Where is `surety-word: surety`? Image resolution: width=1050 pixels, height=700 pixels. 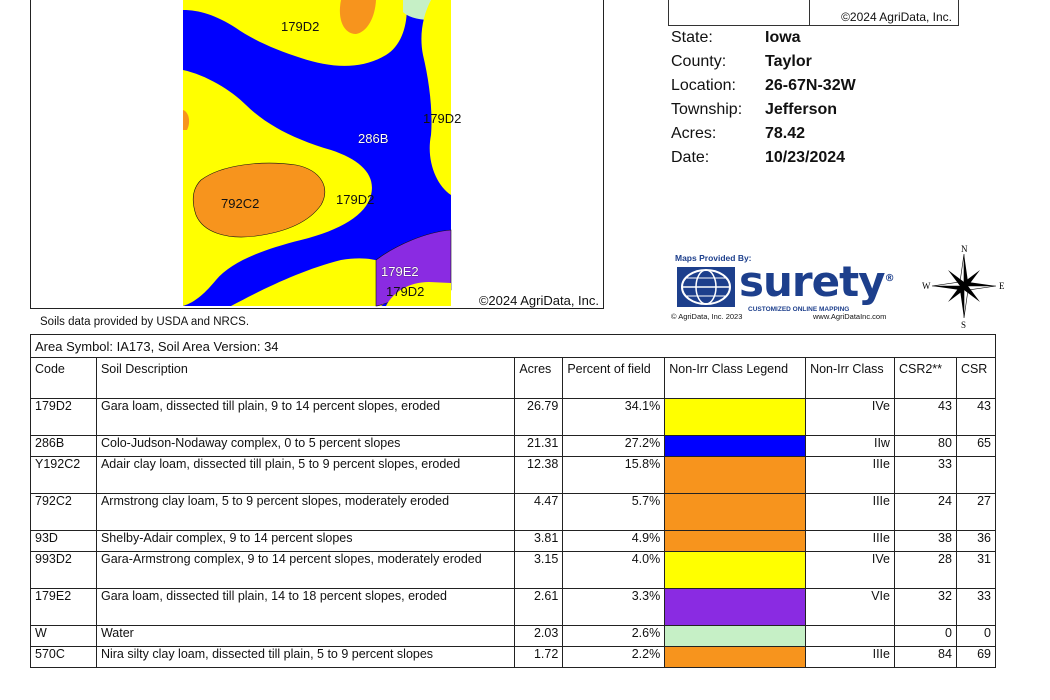 surety-word: surety is located at coordinates (812, 281).